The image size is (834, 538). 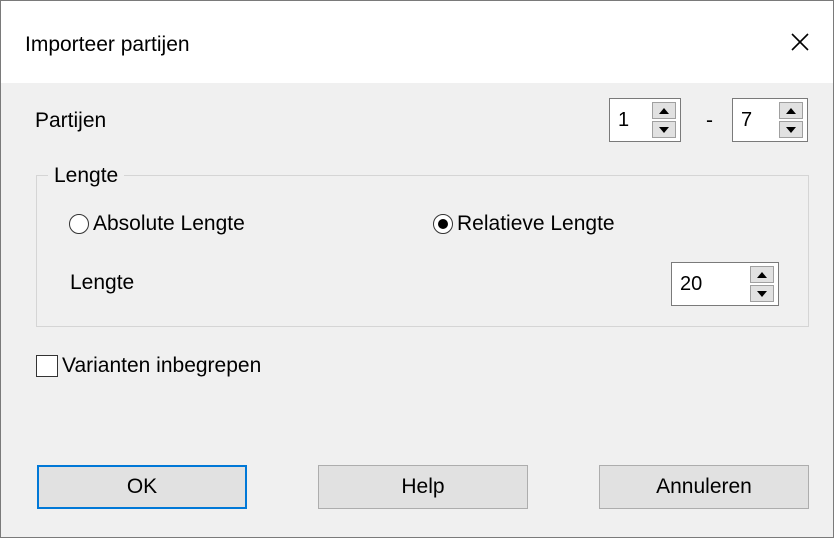 I want to click on varianten-checkbox, so click(x=47, y=366).